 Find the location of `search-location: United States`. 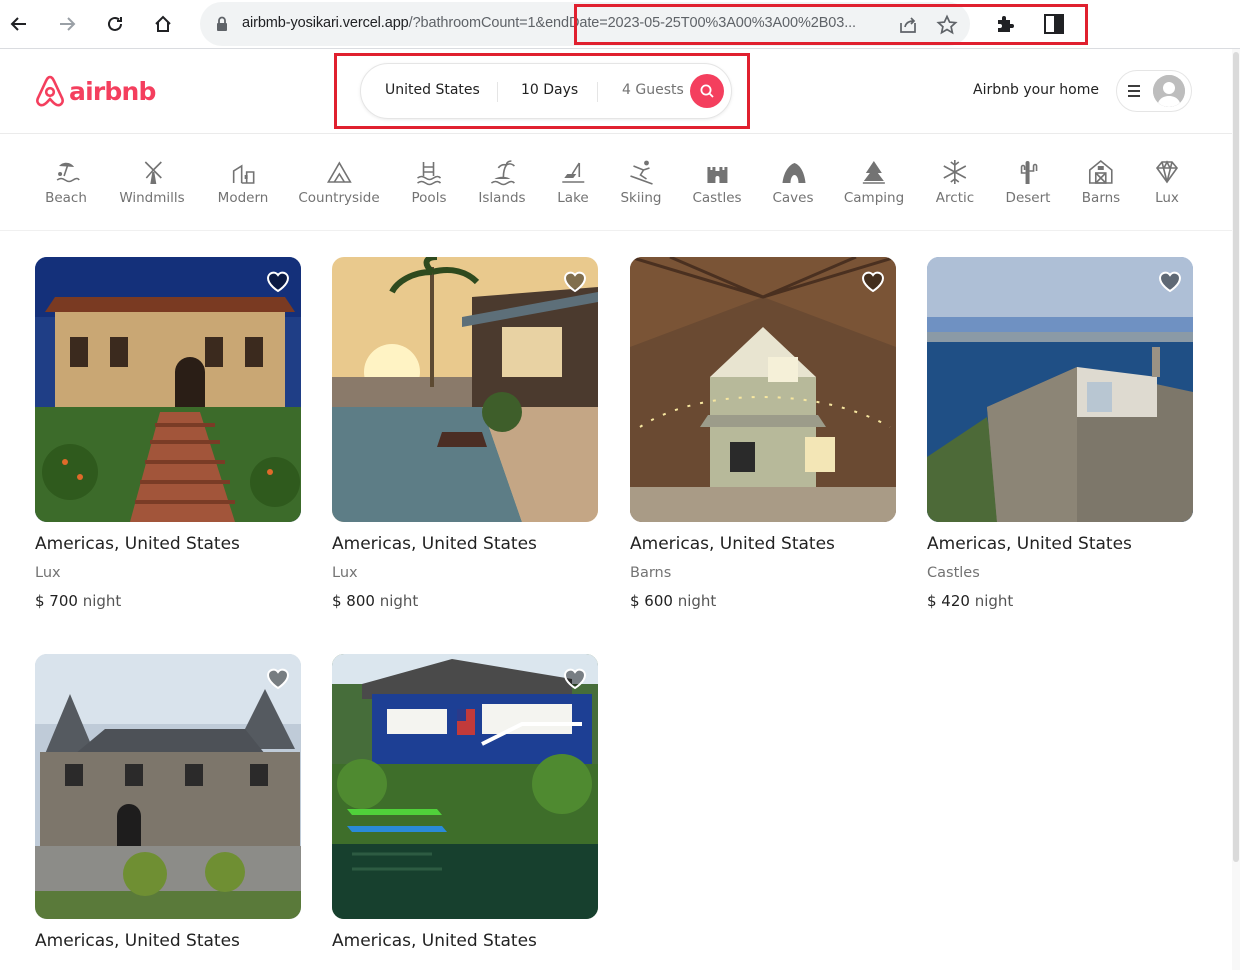

search-location: United States is located at coordinates (432, 90).